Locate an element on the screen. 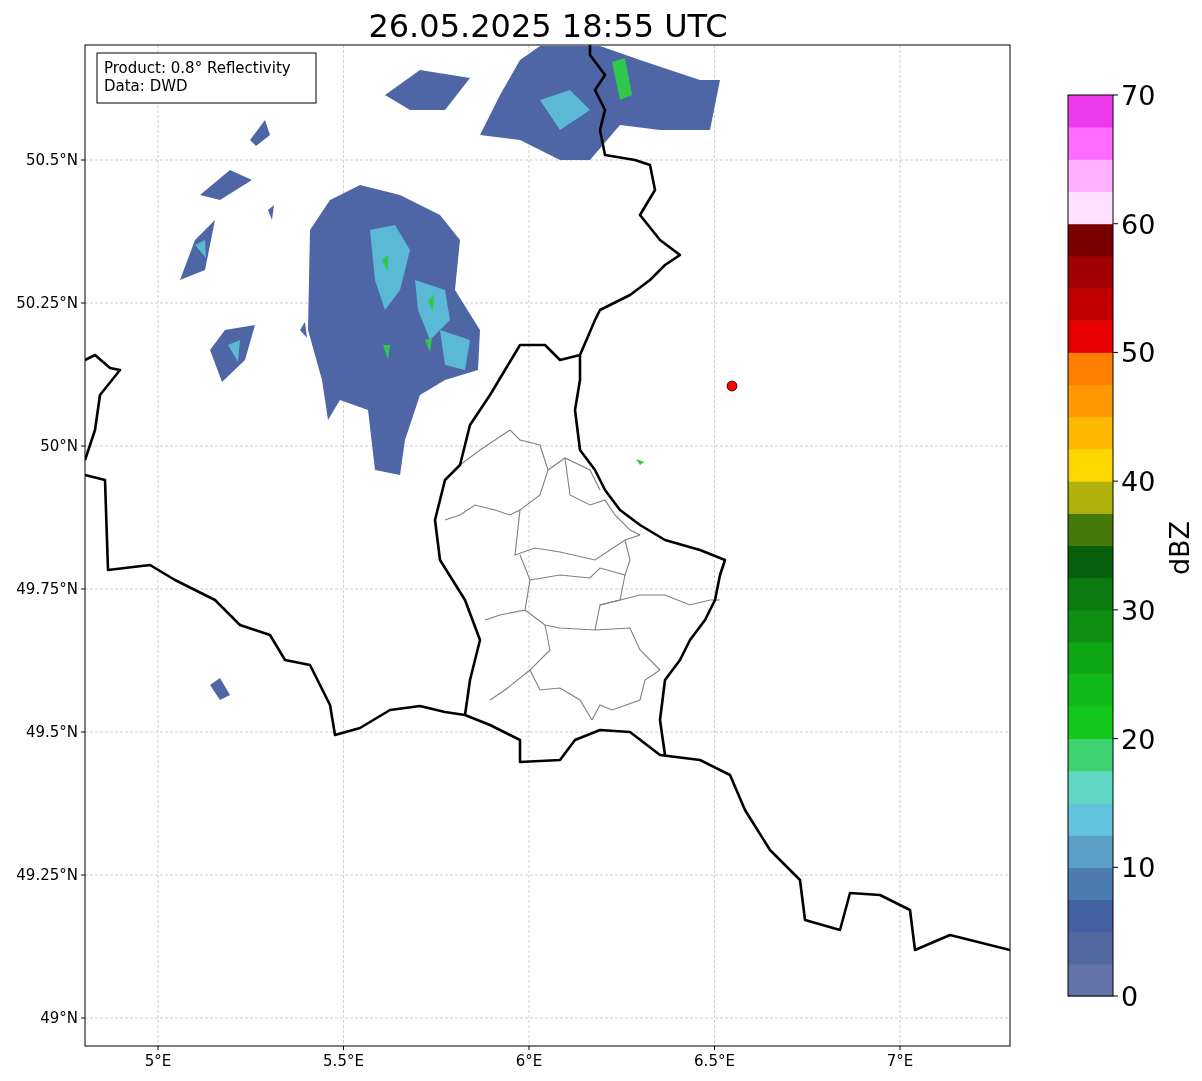 The width and height of the screenshot is (1202, 1081). location-marker-icon is located at coordinates (732, 386).